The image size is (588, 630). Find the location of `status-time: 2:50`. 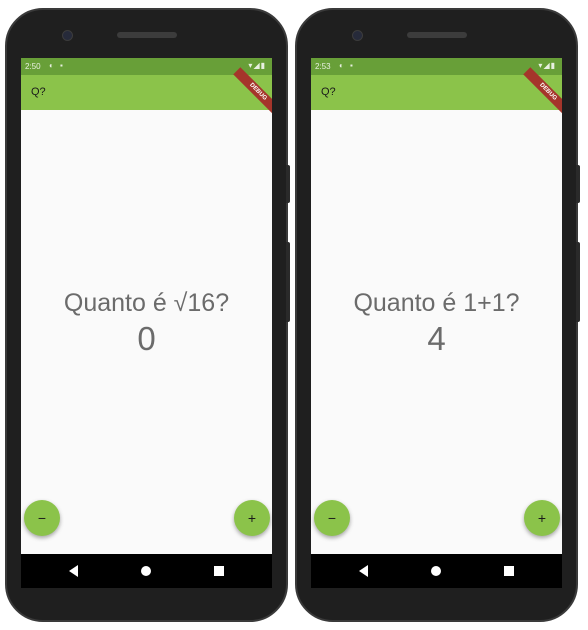

status-time: 2:50 is located at coordinates (33, 66).